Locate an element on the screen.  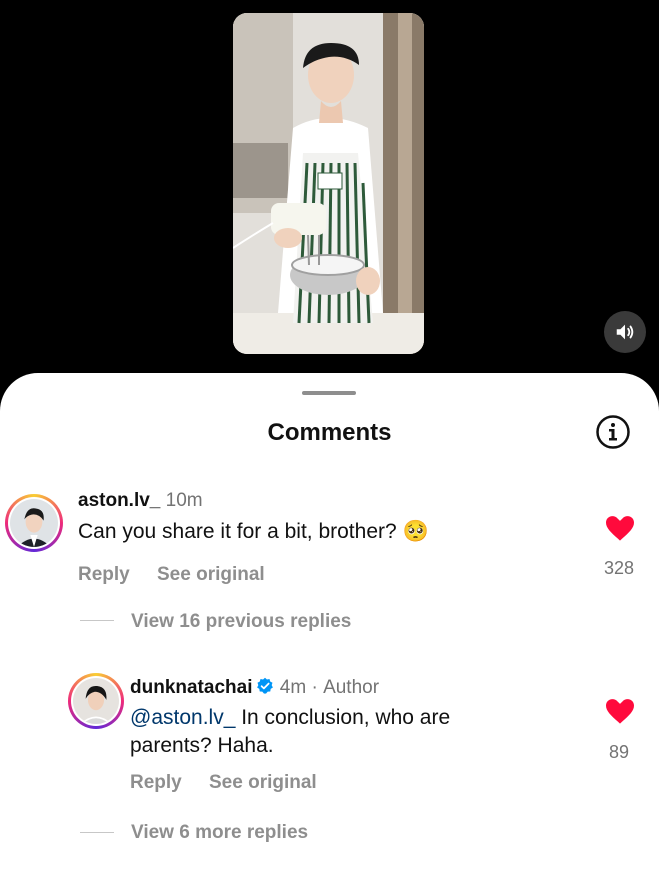
comment-body: Can you share it for a bit, brother? is located at coordinates (237, 531).